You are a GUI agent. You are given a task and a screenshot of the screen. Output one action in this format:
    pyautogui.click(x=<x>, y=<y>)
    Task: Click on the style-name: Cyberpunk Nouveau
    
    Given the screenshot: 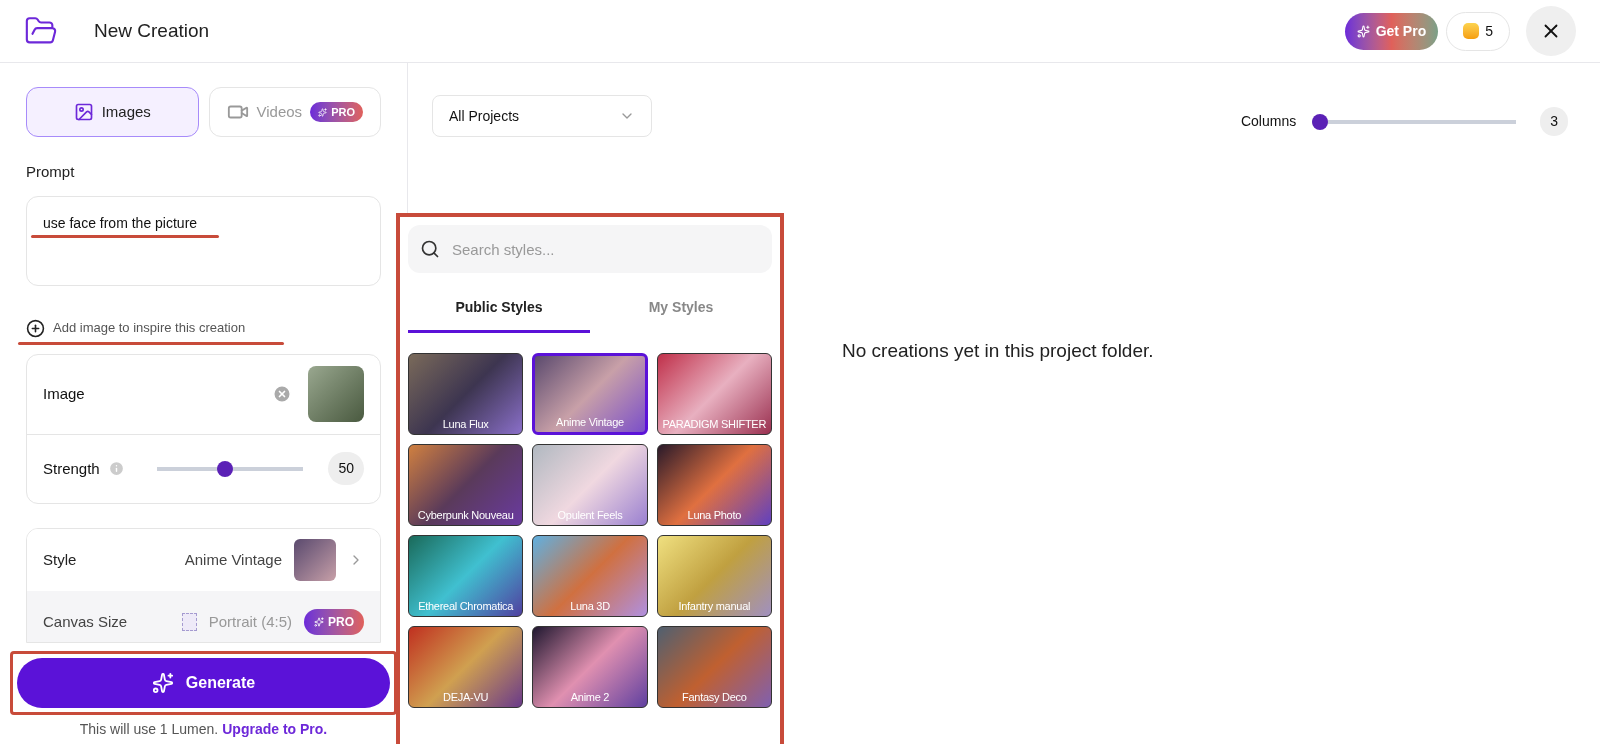 What is the action you would take?
    pyautogui.click(x=465, y=515)
    